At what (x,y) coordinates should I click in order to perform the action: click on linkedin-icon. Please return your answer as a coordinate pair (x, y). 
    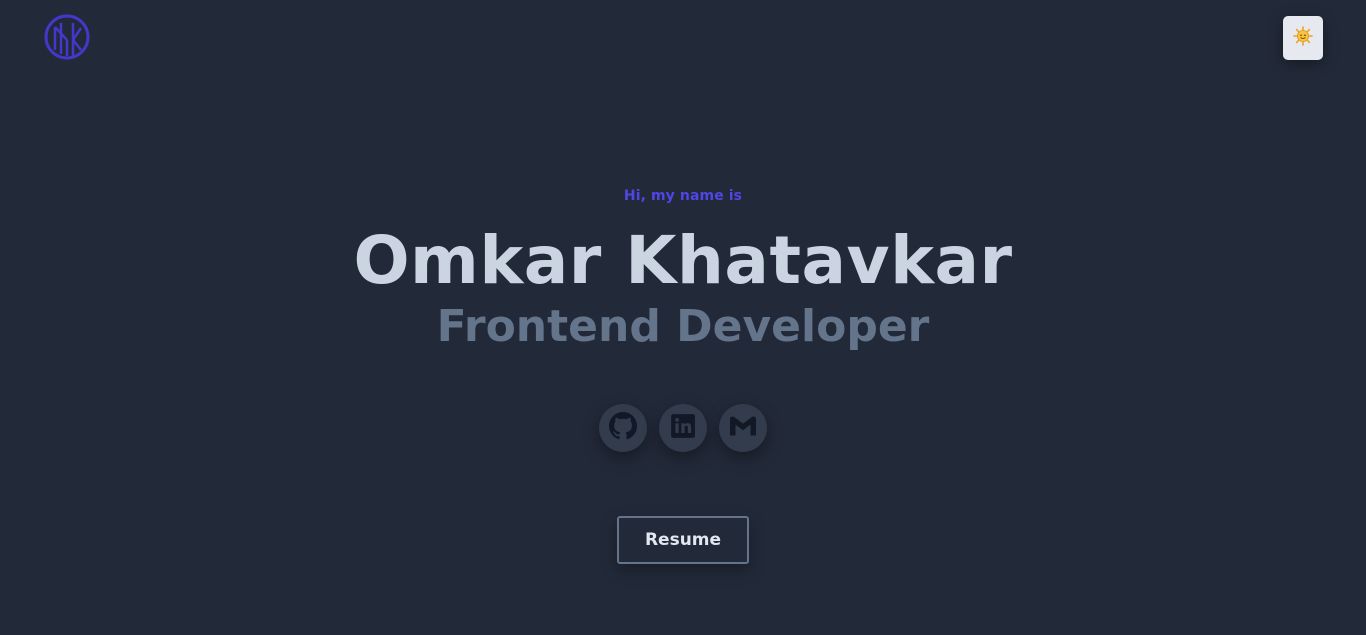
    Looking at the image, I should click on (683, 428).